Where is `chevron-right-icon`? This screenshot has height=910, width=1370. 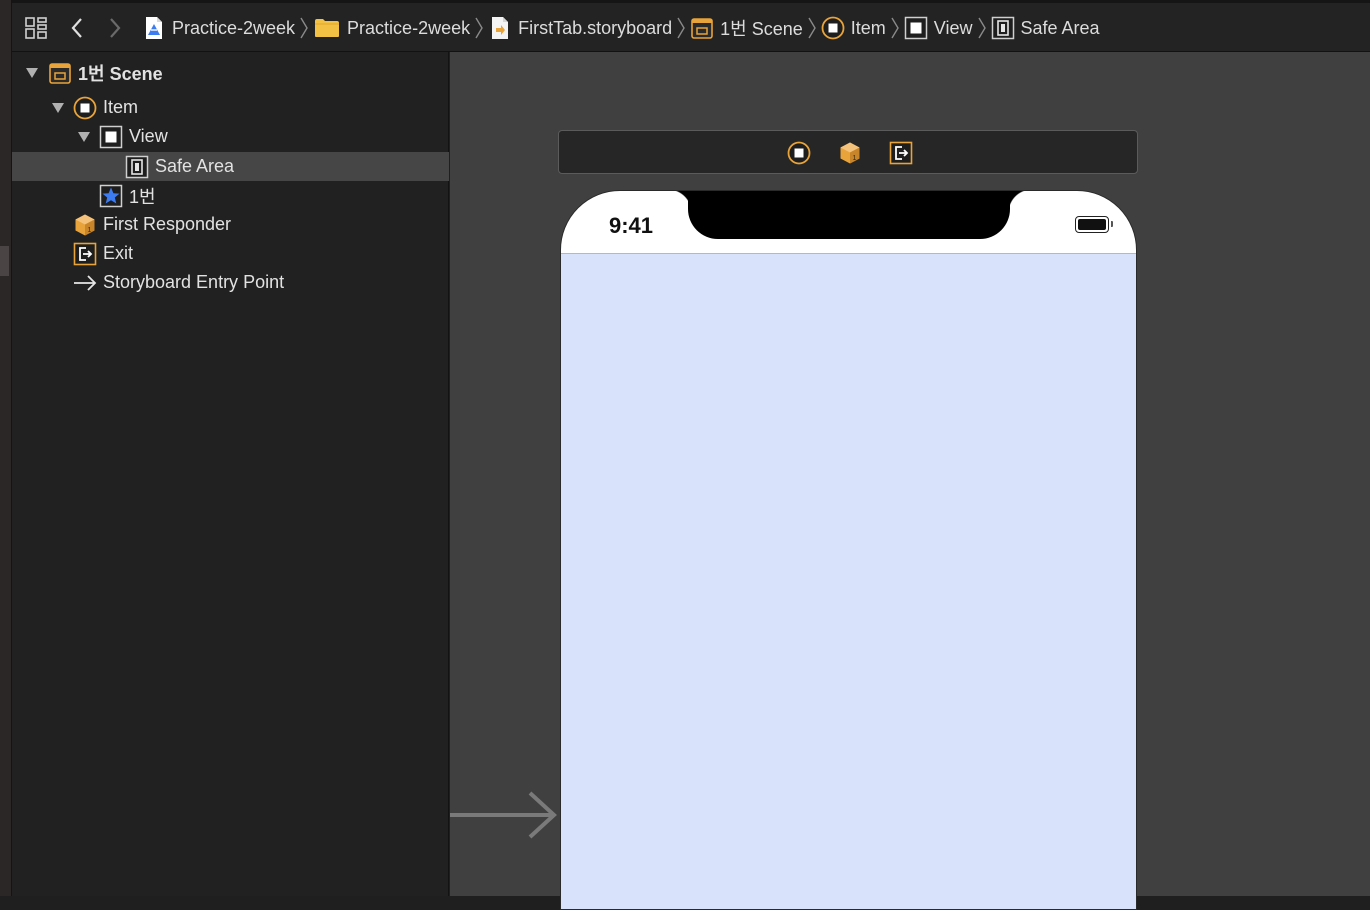 chevron-right-icon is located at coordinates (115, 28).